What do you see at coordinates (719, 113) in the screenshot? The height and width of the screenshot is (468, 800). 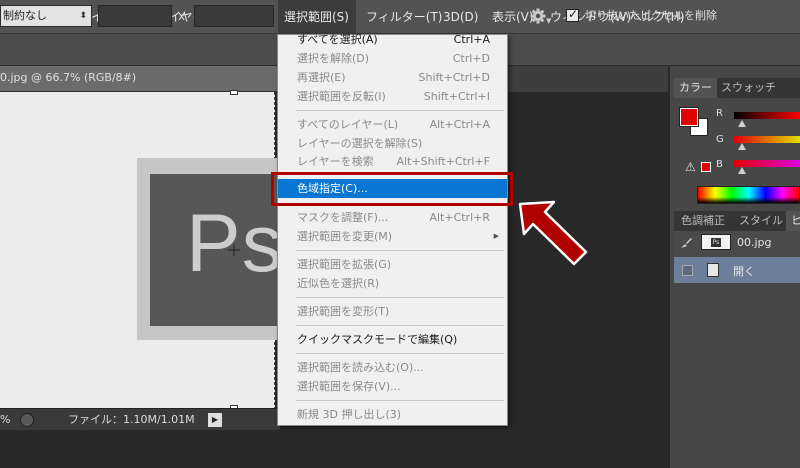 I see `channel-r-label: R` at bounding box center [719, 113].